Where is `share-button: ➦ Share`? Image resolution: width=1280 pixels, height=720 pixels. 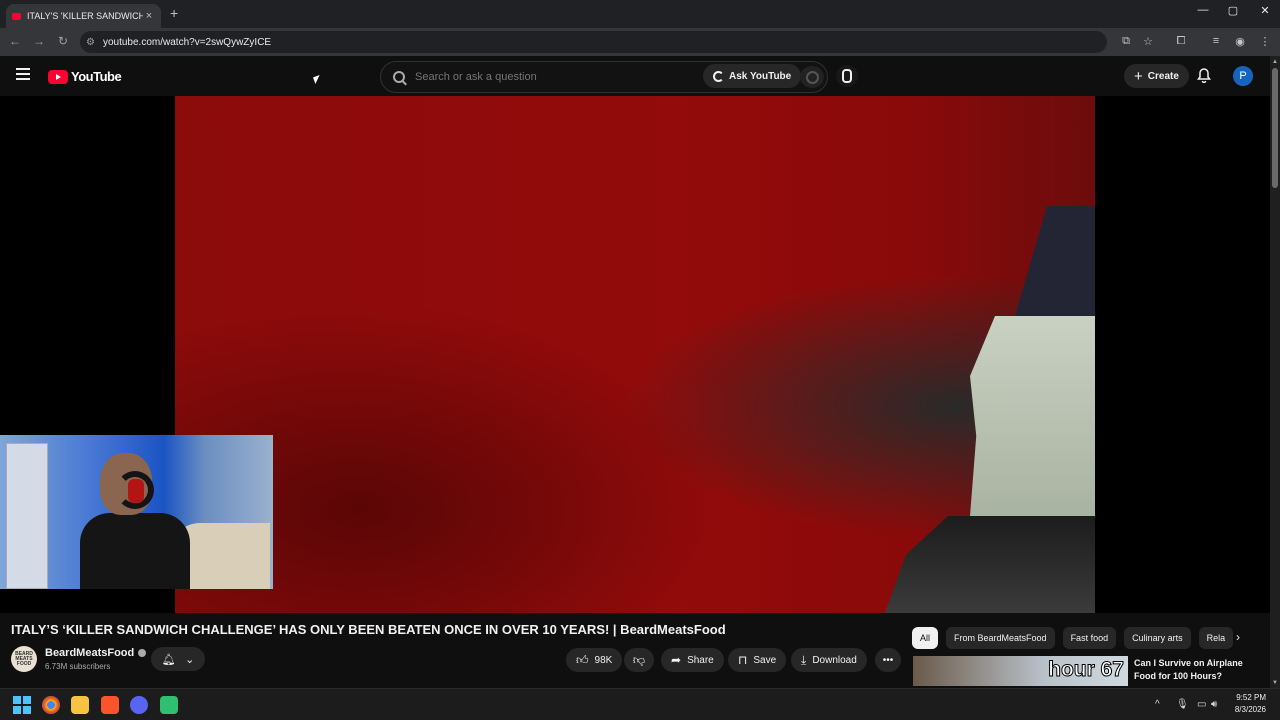 share-button: ➦ Share is located at coordinates (692, 660).